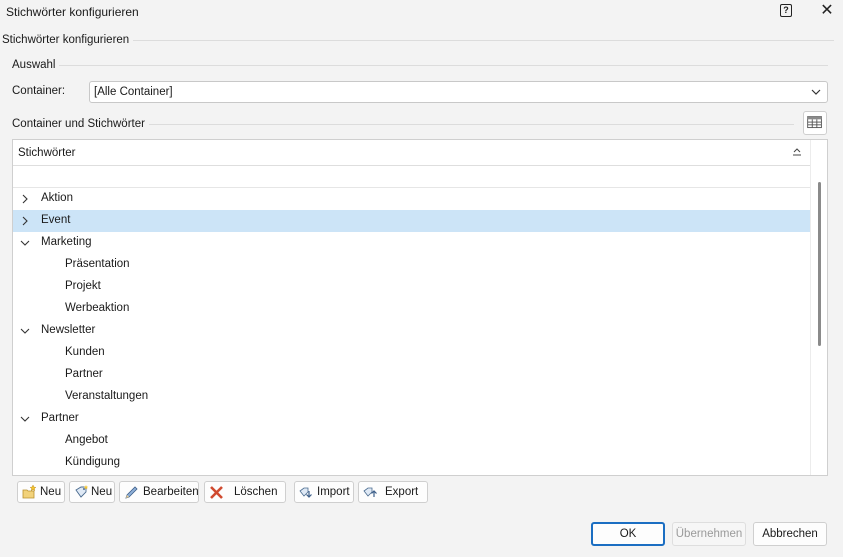 This screenshot has width=843, height=557. I want to click on cancel-button: Abbrechen, so click(790, 534).